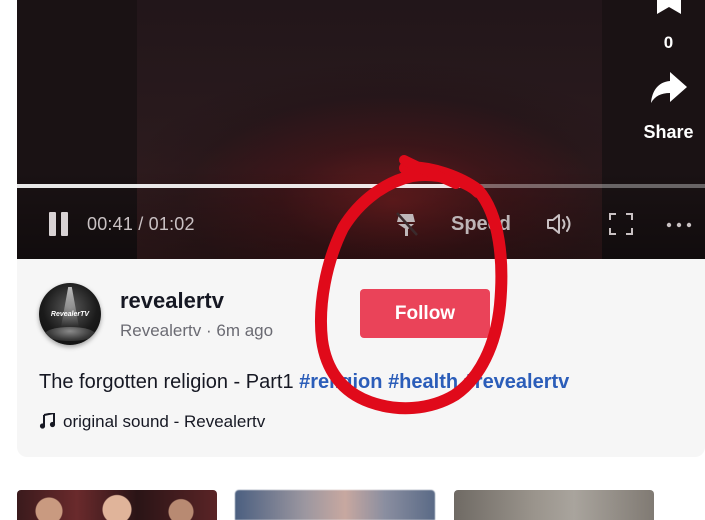 This screenshot has height=520, width=705. Describe the element at coordinates (481, 224) in the screenshot. I see `speed-button: Speed` at that location.